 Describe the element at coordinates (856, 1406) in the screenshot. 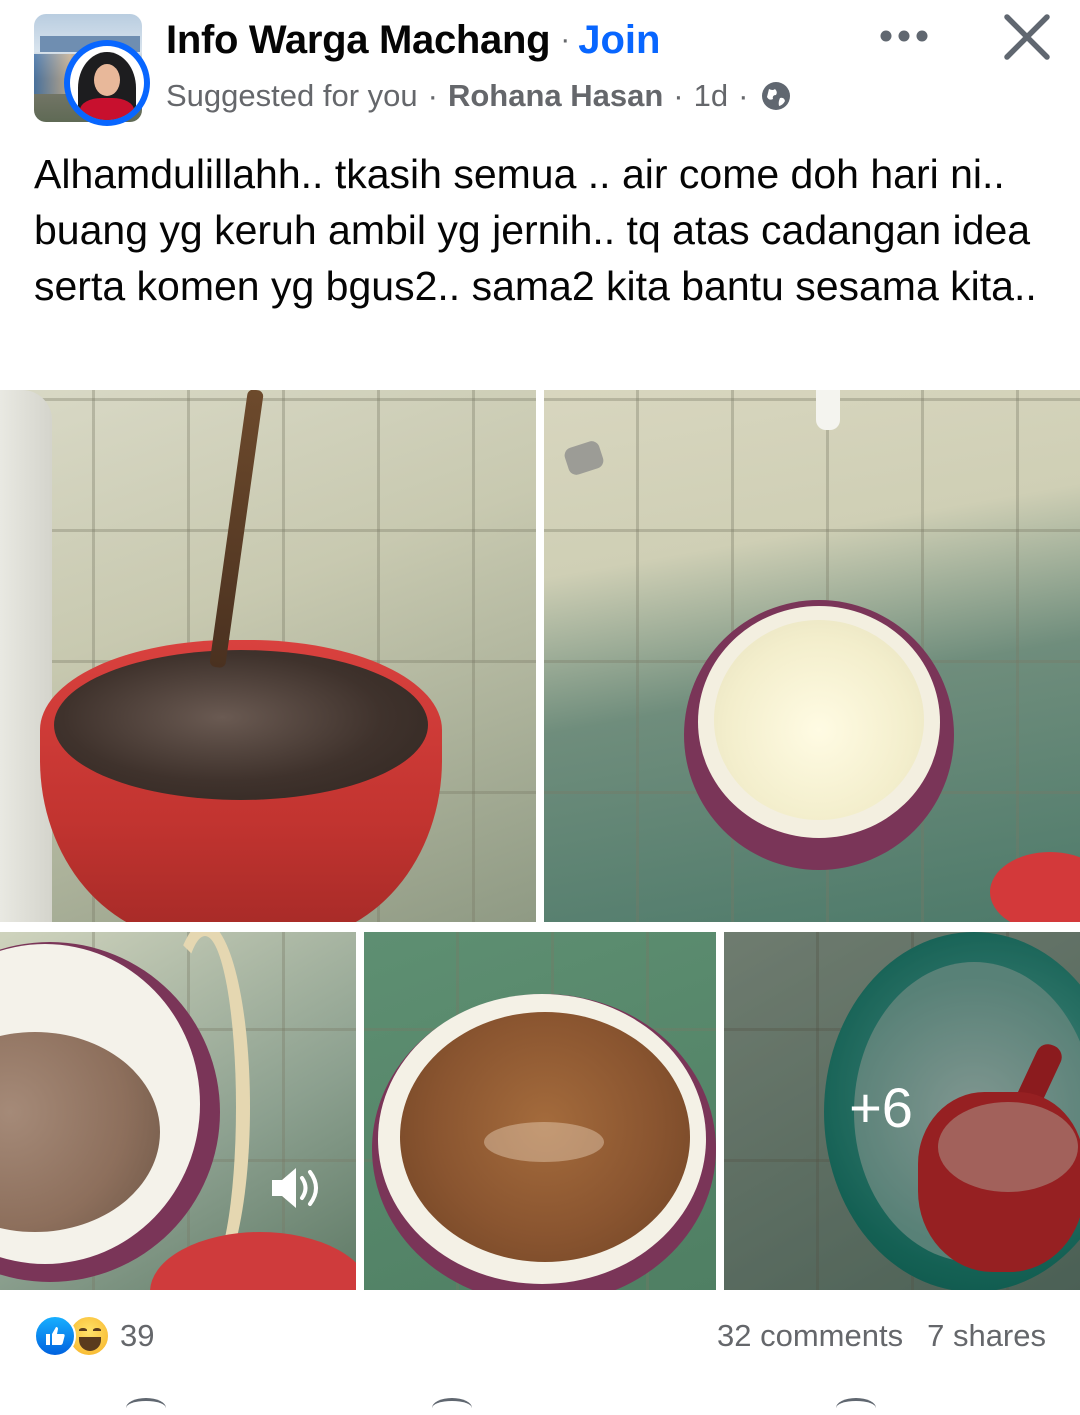

I see `share-action-icon` at that location.